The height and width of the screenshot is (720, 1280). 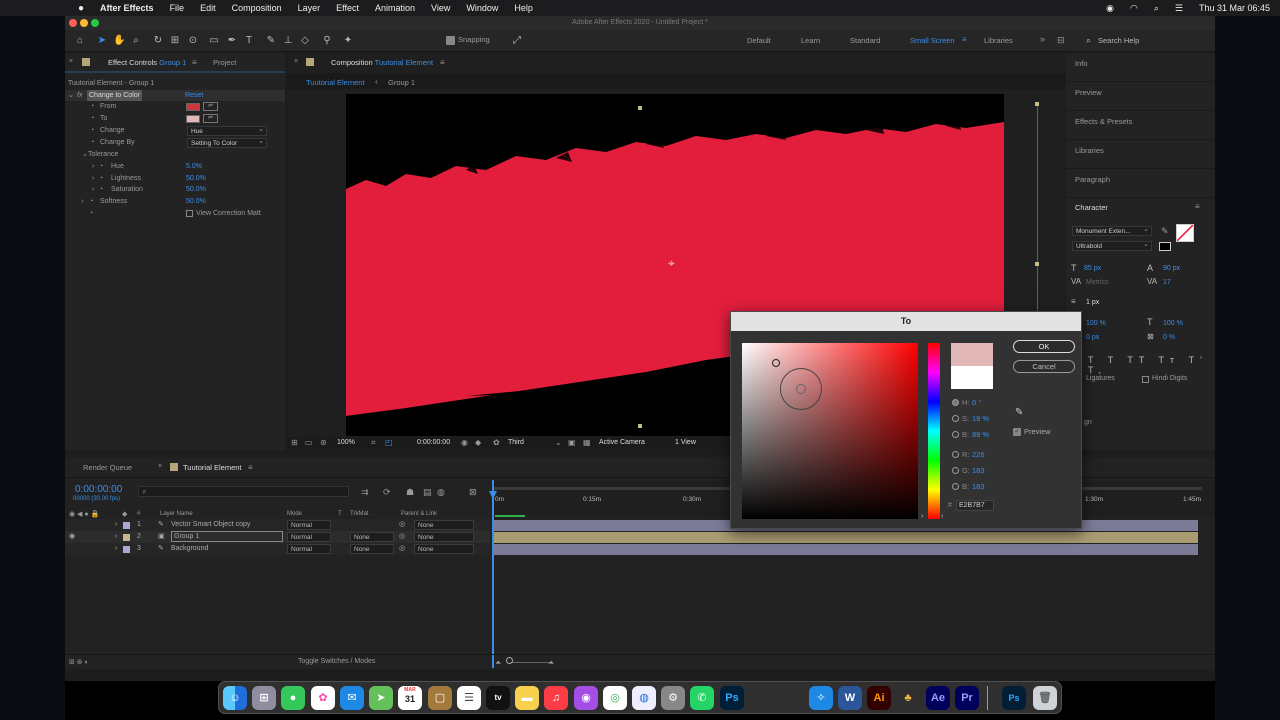 What do you see at coordinates (955, 418) in the screenshot?
I see `saturation-radio` at bounding box center [955, 418].